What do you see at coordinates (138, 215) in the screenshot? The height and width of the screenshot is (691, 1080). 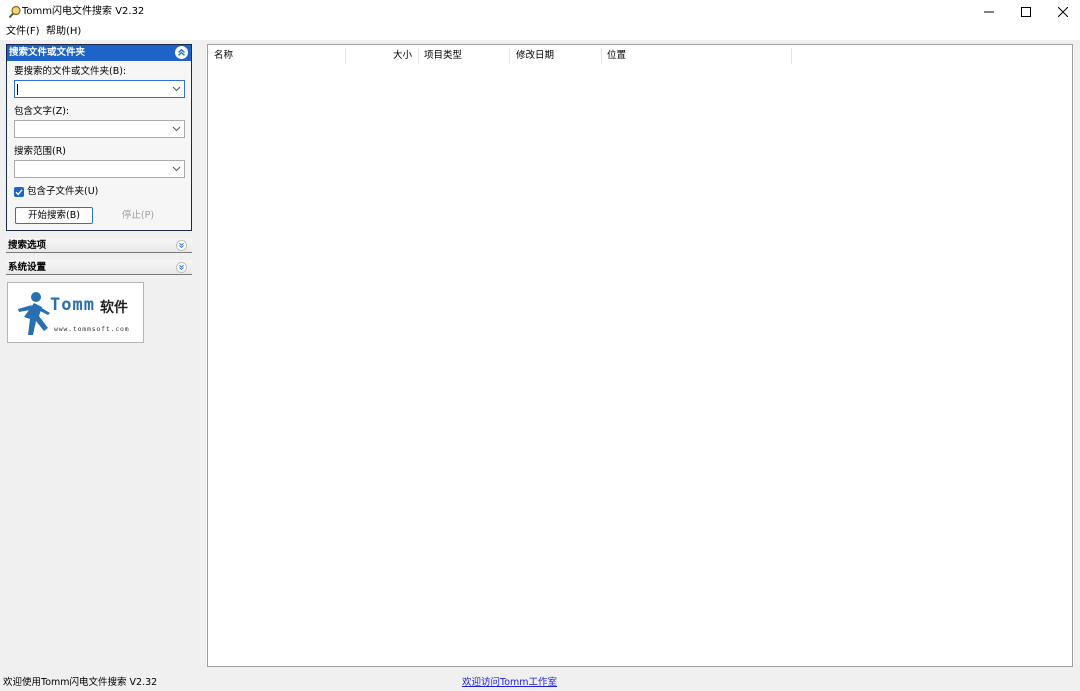 I see `stop-button: 停止(P)` at bounding box center [138, 215].